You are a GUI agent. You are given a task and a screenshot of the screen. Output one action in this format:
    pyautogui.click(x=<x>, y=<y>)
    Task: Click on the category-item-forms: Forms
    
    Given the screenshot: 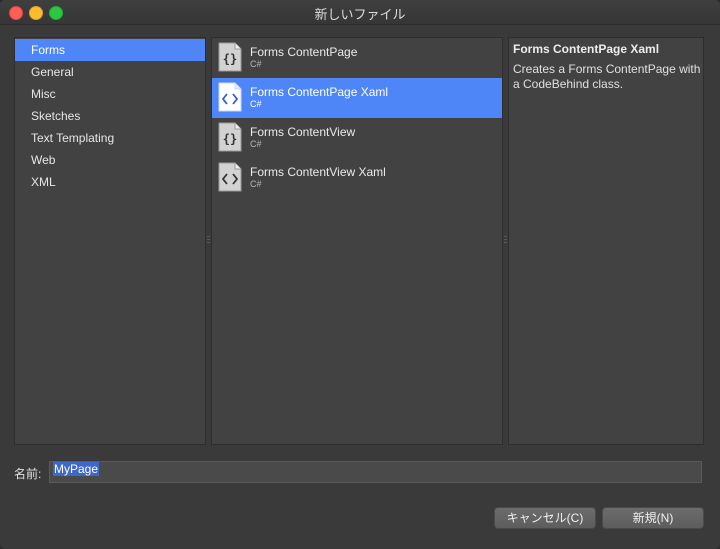 What is the action you would take?
    pyautogui.click(x=110, y=50)
    